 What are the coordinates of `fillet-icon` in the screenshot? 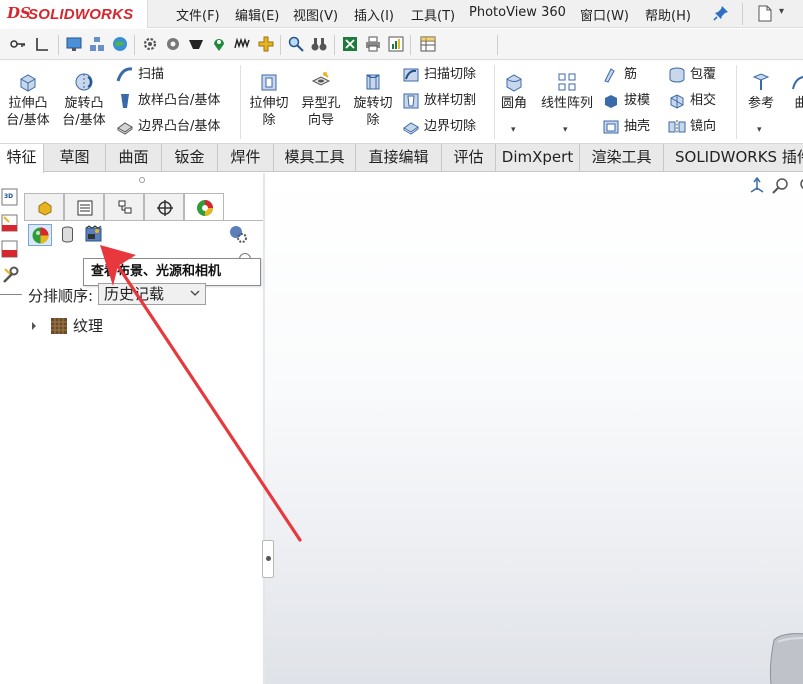 It's located at (514, 83).